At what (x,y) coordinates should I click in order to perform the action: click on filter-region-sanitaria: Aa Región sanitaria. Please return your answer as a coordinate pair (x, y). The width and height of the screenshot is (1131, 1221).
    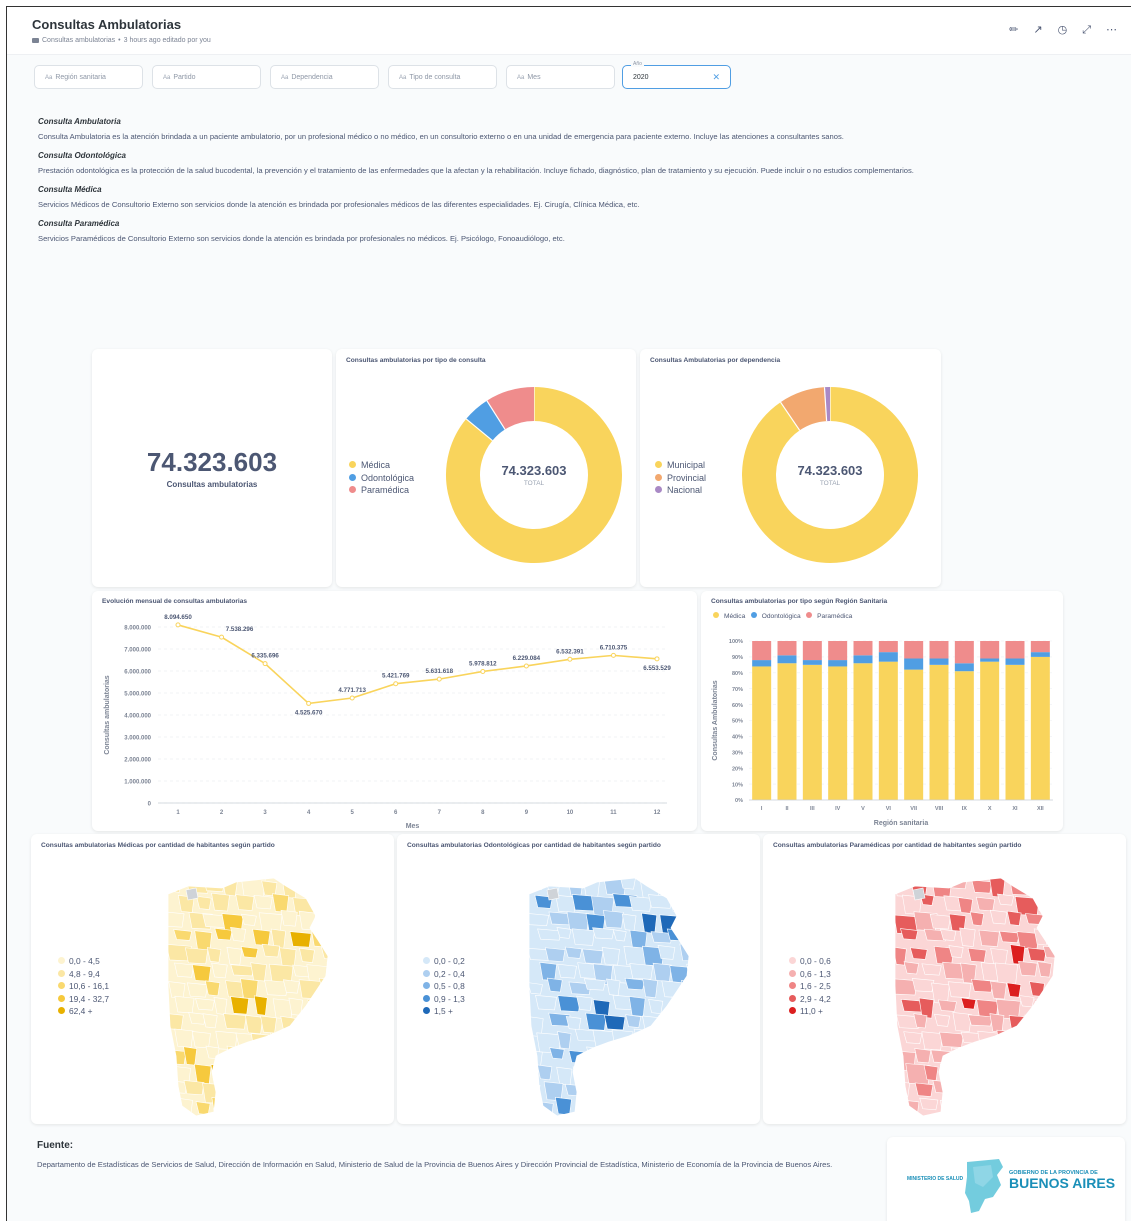
    Looking at the image, I should click on (88, 77).